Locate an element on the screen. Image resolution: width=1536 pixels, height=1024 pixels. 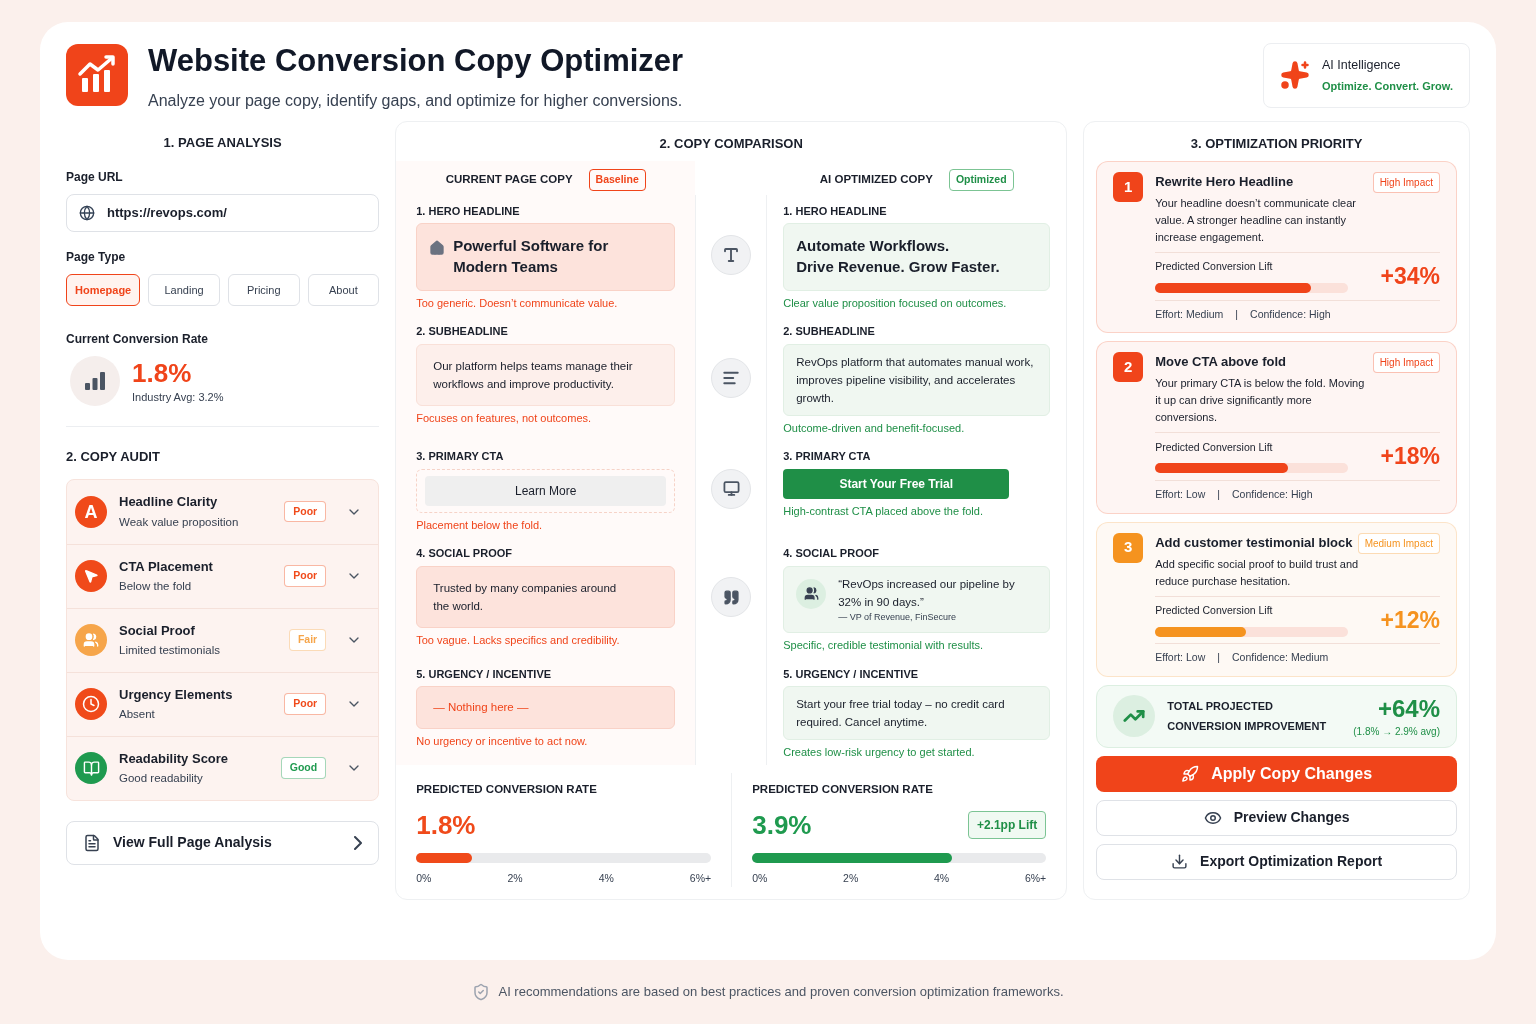
page-type-tab: Pricing is located at coordinates (263, 290).